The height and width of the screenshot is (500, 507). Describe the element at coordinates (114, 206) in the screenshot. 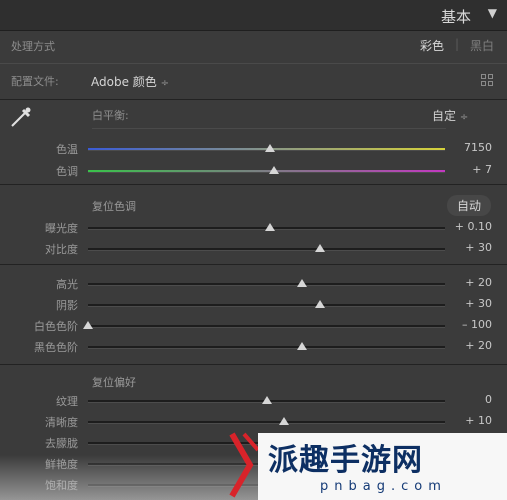

I see `reset-tone-link: 复位色调` at that location.